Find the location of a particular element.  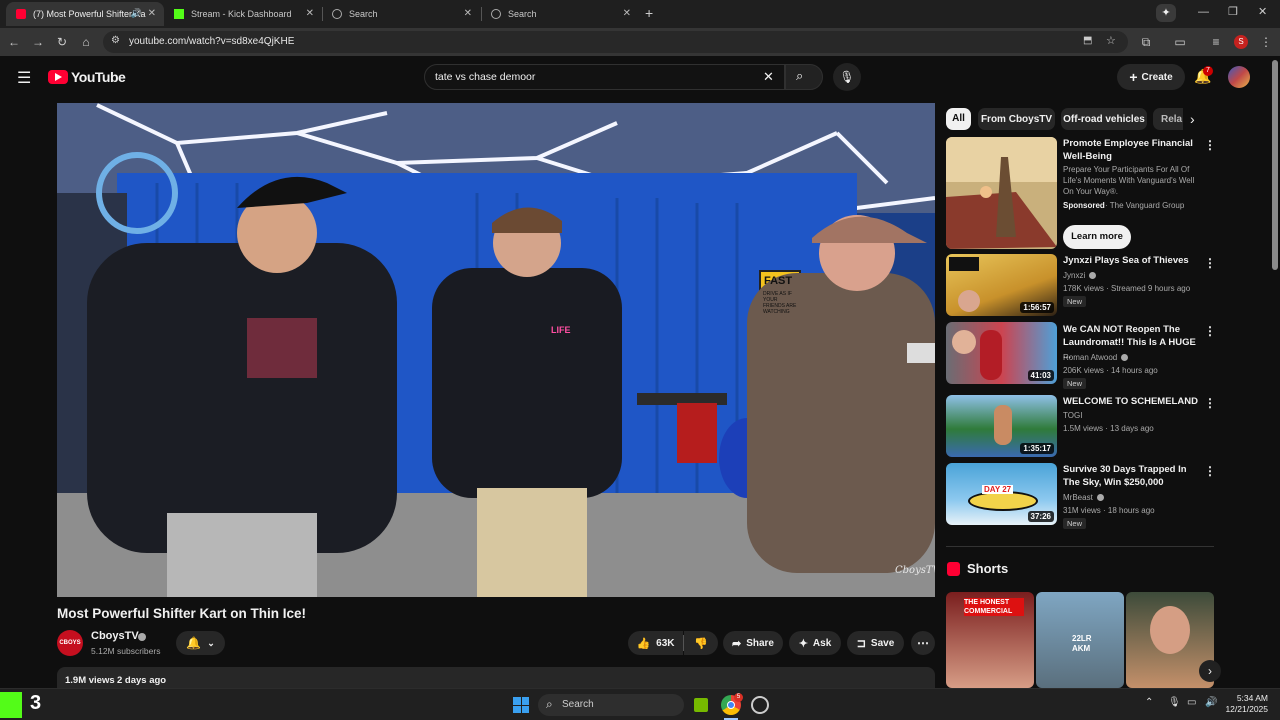

chrome-menu-icon: ⋮ is located at coordinates (1266, 42).